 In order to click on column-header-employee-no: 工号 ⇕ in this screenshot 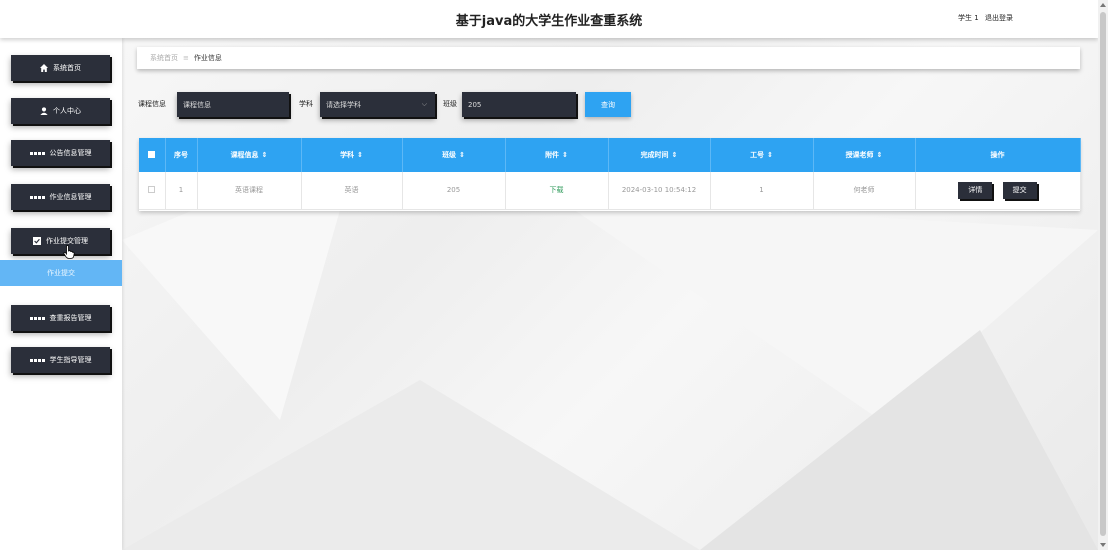, I will do `click(762, 155)`.